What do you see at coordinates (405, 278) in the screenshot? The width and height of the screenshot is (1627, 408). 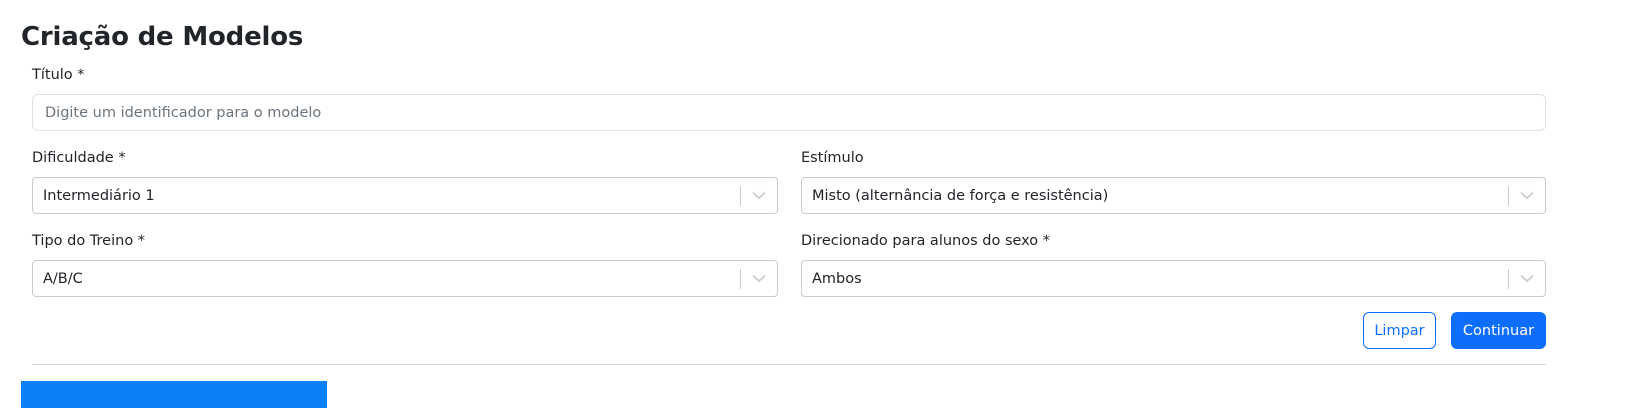 I see `tipo-treino-select: A/B/C` at bounding box center [405, 278].